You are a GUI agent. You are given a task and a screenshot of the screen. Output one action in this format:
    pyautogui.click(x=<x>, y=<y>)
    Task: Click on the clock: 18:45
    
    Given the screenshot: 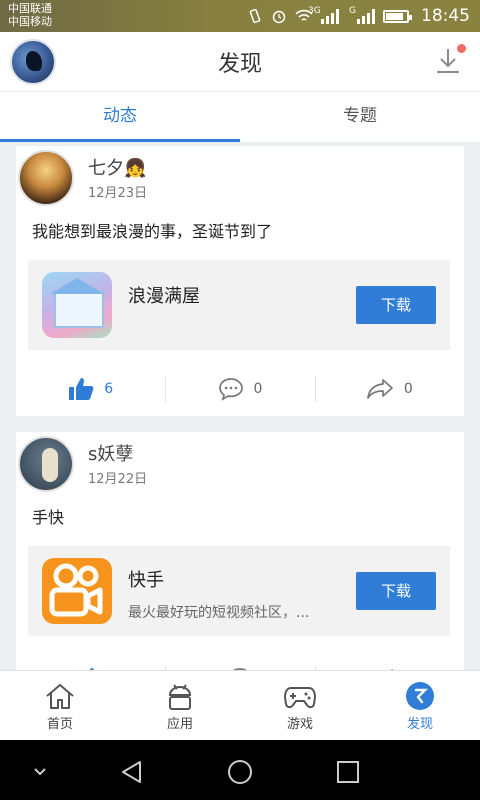 What is the action you would take?
    pyautogui.click(x=445, y=16)
    